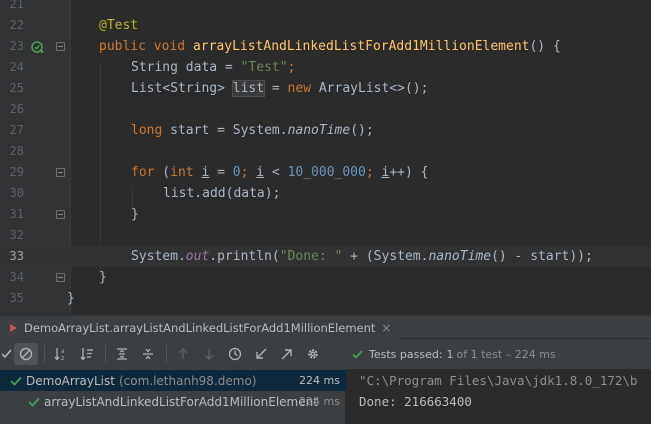 The image size is (651, 424). I want to click on svg-text: a, so click(63, 351).